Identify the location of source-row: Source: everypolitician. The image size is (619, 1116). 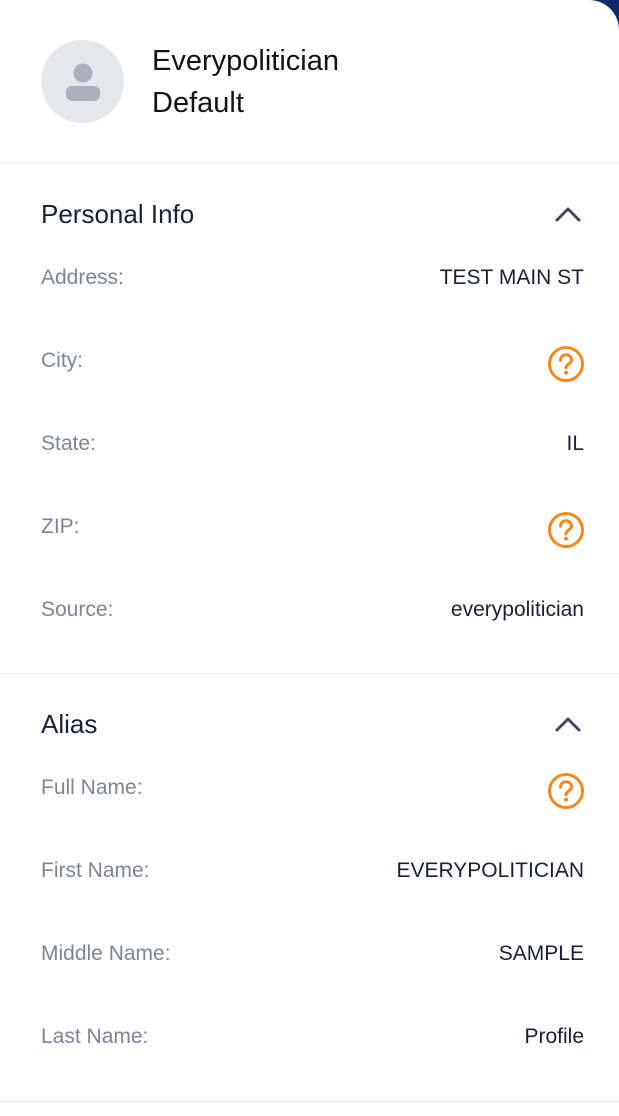
(309, 637).